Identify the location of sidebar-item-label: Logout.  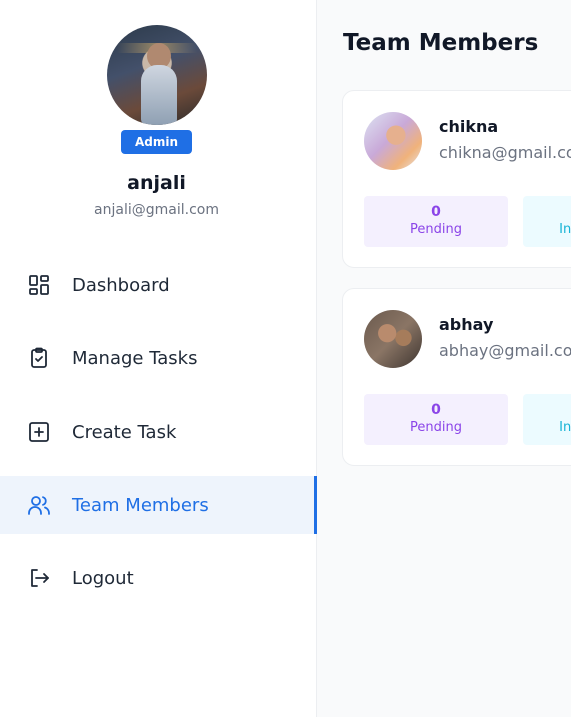
(103, 578).